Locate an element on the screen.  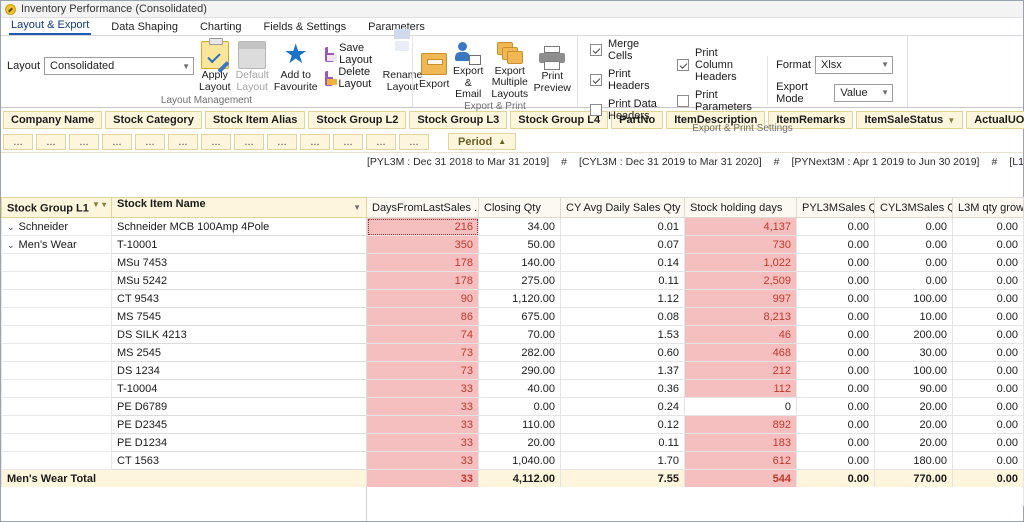
apply-layout-button: Apply Layout is located at coordinates (215, 65).